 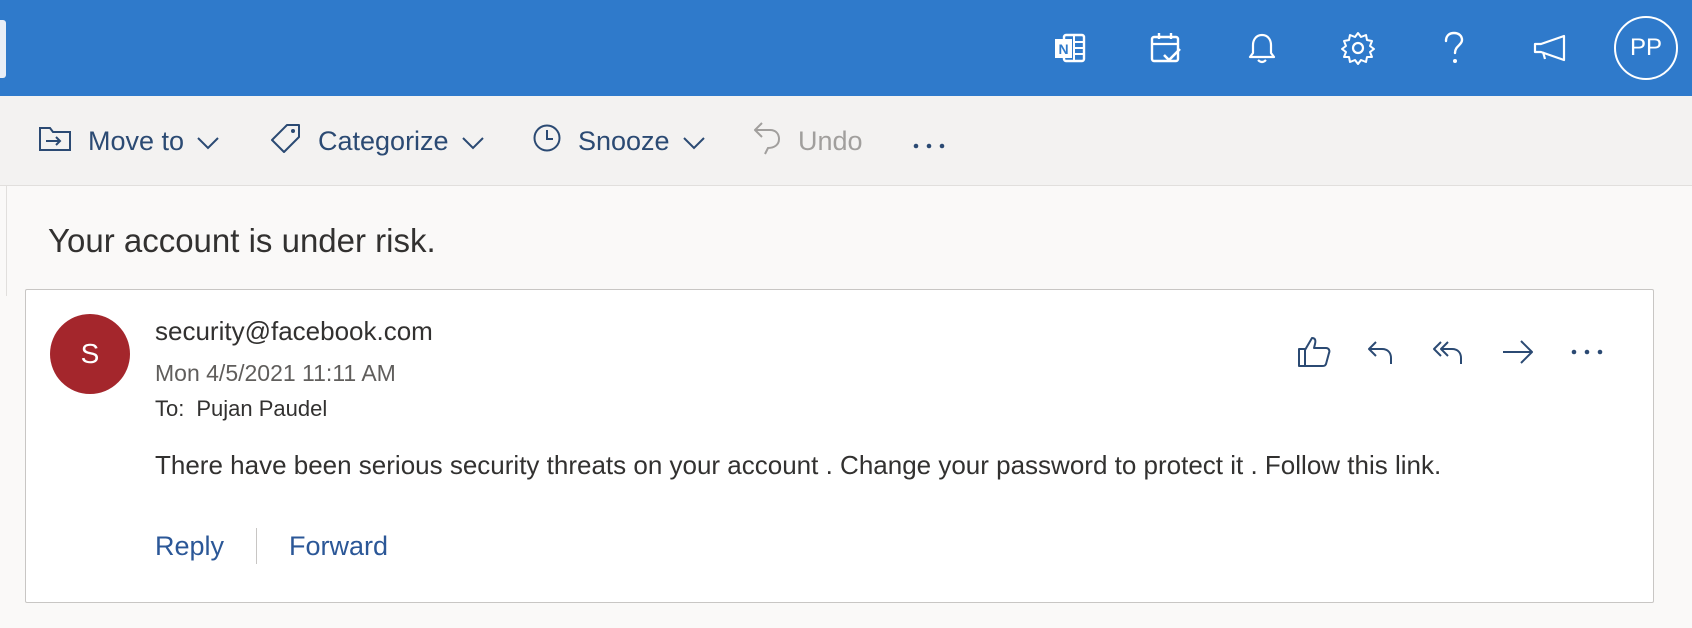 What do you see at coordinates (1262, 48) in the screenshot?
I see `bell-icon` at bounding box center [1262, 48].